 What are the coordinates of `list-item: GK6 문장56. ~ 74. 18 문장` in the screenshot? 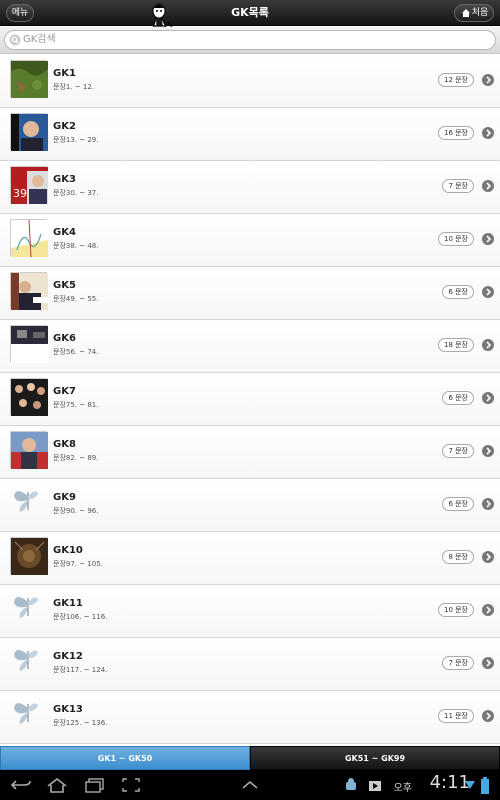 It's located at (250, 346).